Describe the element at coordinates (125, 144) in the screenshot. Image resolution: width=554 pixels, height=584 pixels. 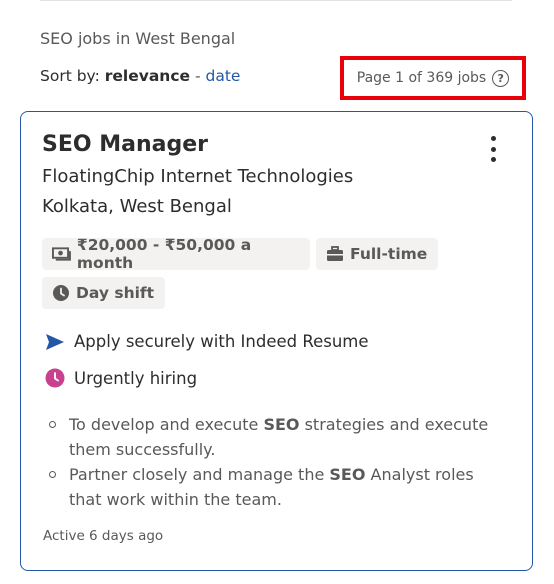
I see `job-title: SEO Manager` at that location.